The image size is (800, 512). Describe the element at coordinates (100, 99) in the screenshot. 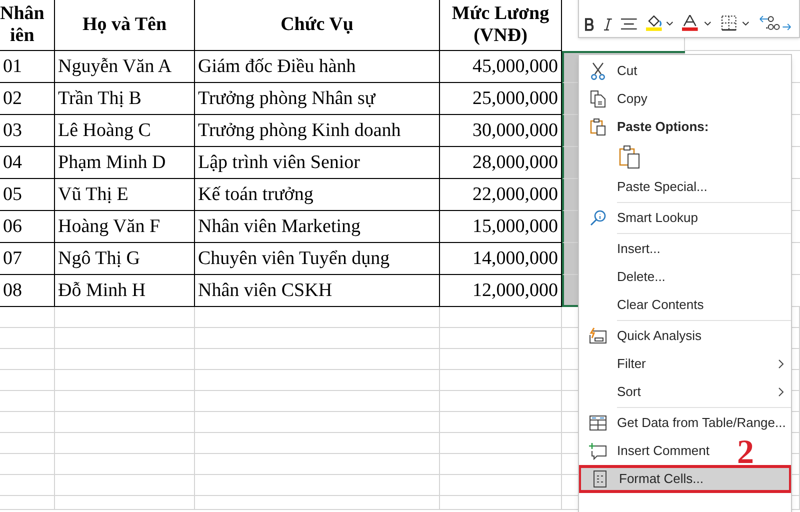

I see `table-cell: Trần Thị B` at that location.